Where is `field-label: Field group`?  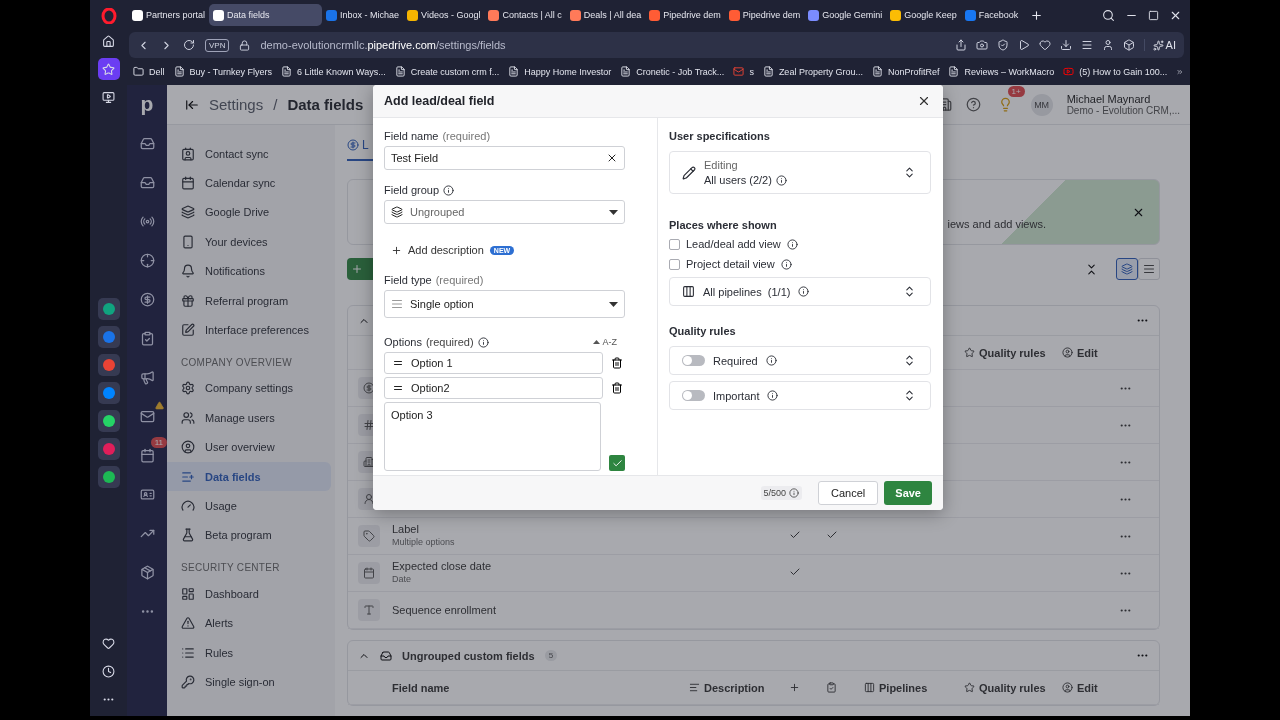 field-label: Field group is located at coordinates (412, 190).